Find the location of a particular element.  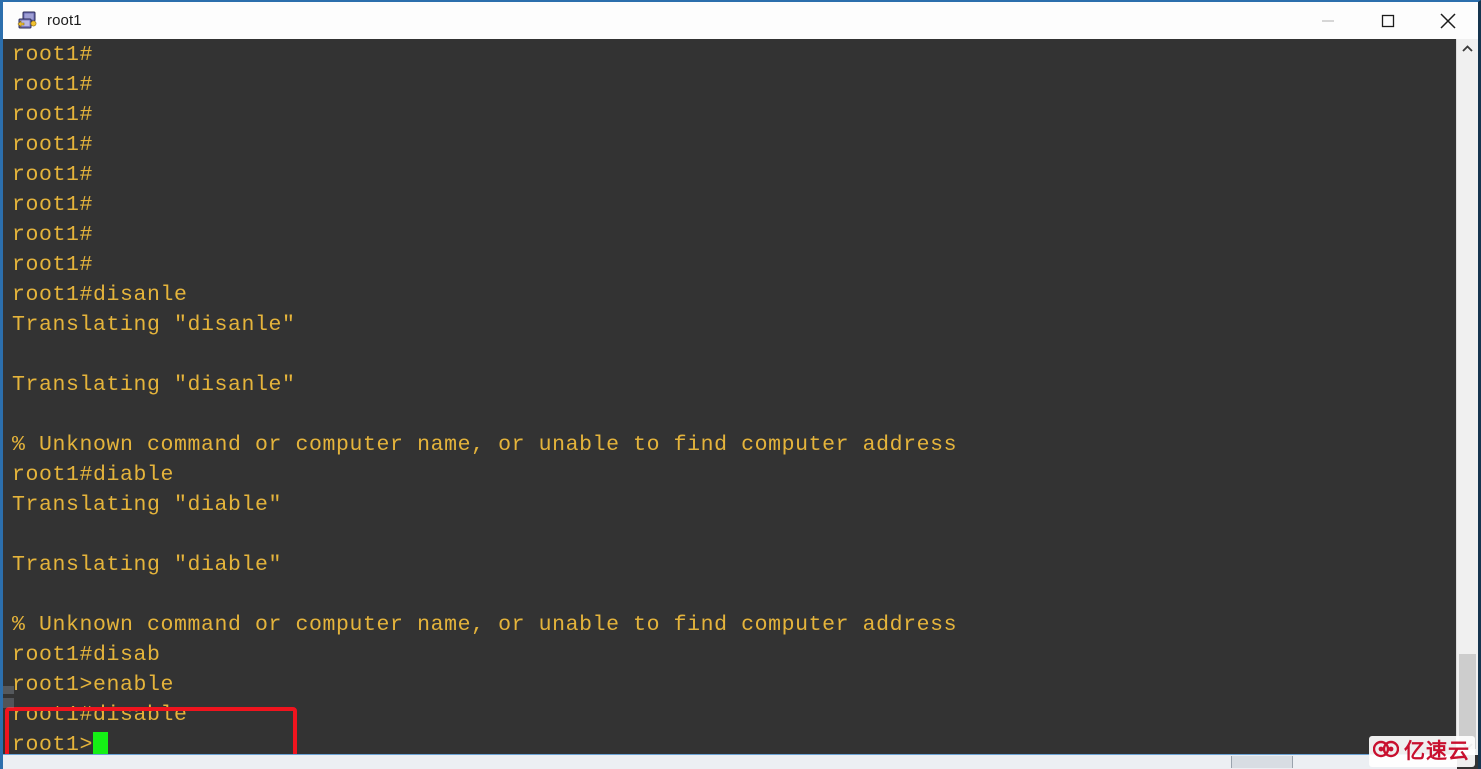

chevron-up-icon is located at coordinates (1467, 48).